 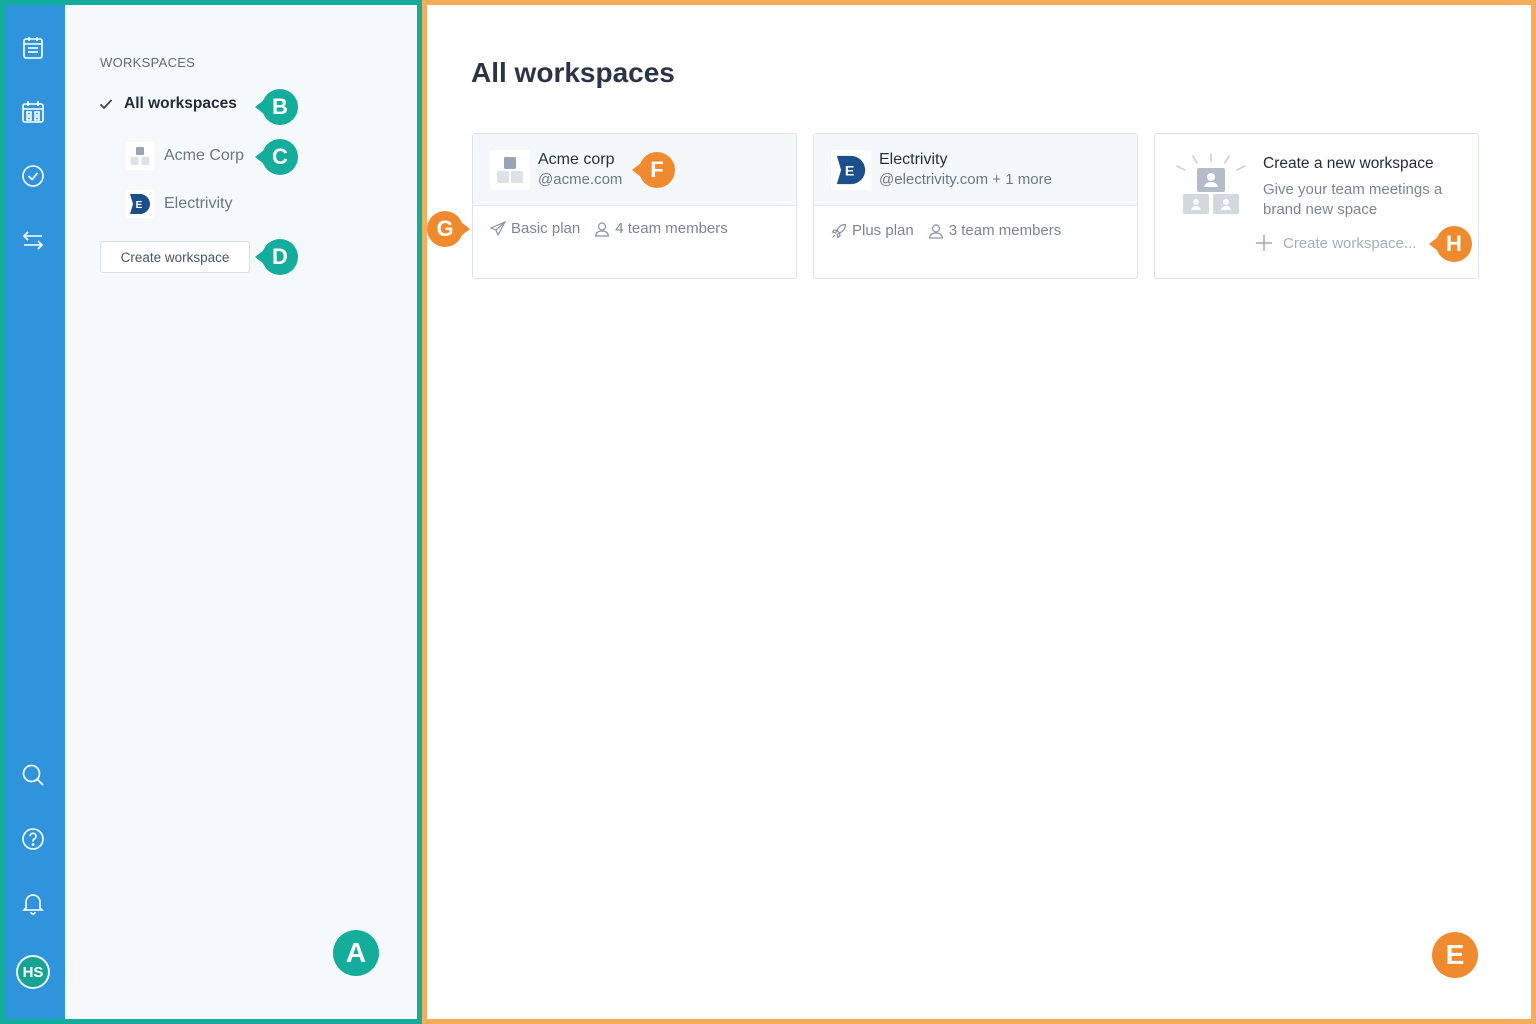 What do you see at coordinates (1454, 244) in the screenshot?
I see `annotation-badge-h: H` at bounding box center [1454, 244].